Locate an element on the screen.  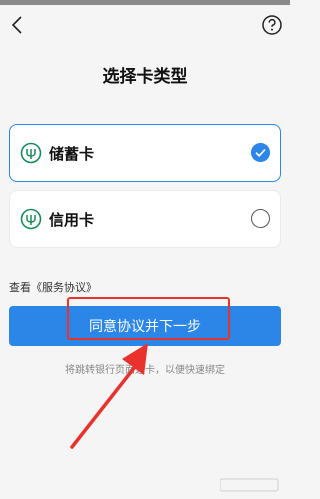
card-type-label: 信用卡 is located at coordinates (72, 220).